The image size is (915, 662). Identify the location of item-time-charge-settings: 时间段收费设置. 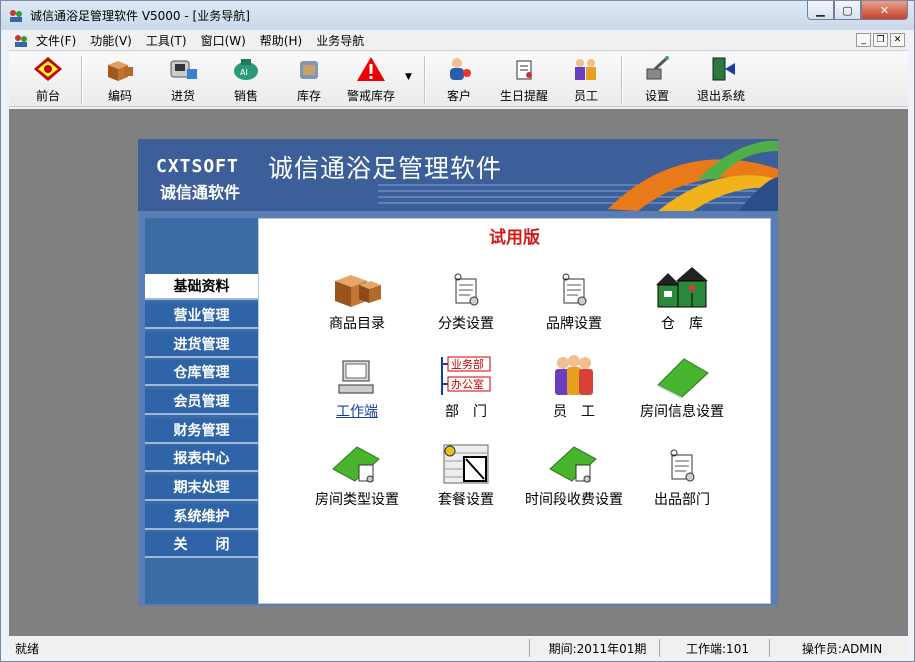
(574, 469).